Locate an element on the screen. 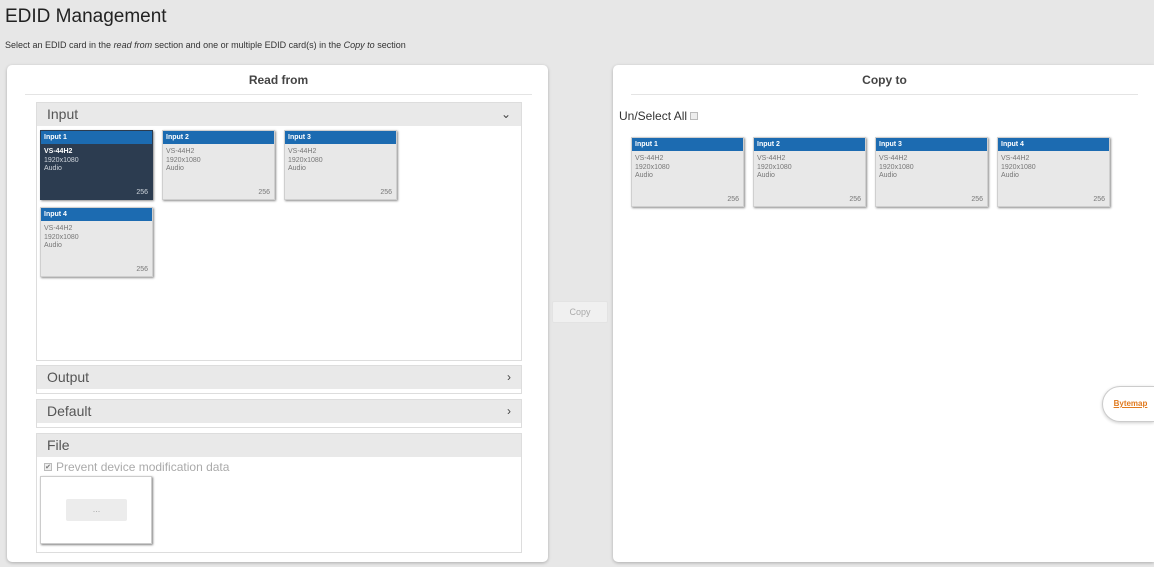  file-section-header: File is located at coordinates (279, 445).